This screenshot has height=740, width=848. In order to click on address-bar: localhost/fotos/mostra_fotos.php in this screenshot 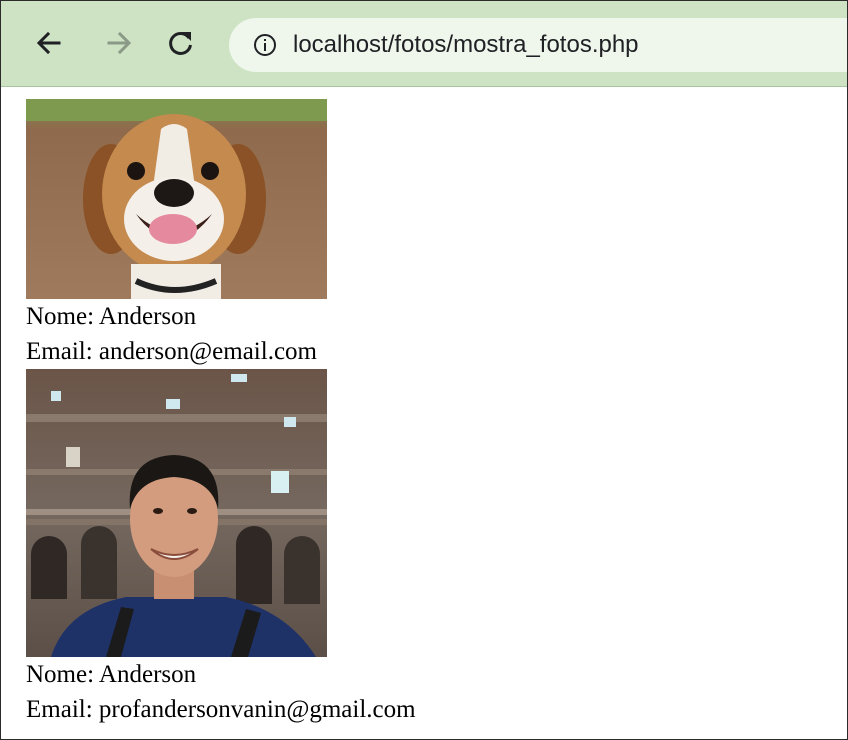, I will do `click(538, 45)`.